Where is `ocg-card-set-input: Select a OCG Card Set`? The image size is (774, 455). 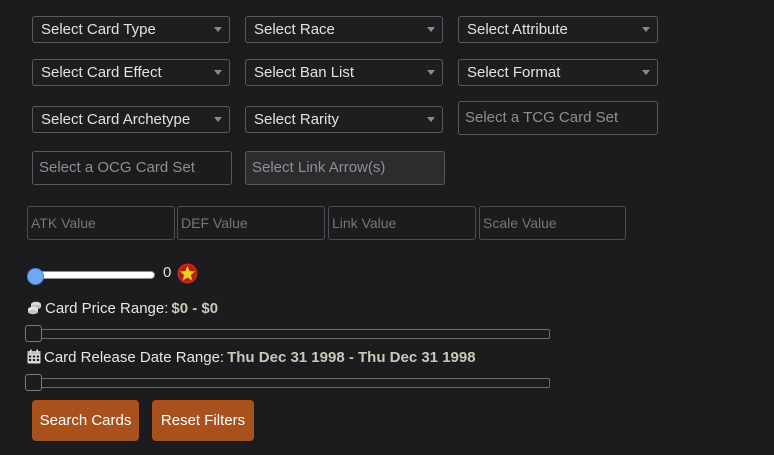 ocg-card-set-input: Select a OCG Card Set is located at coordinates (132, 168).